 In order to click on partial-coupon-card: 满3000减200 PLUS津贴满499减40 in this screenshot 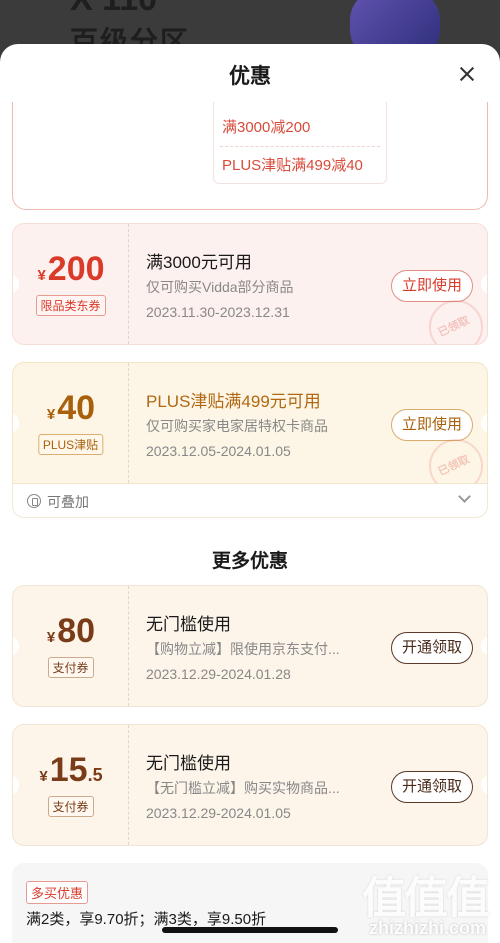, I will do `click(250, 156)`.